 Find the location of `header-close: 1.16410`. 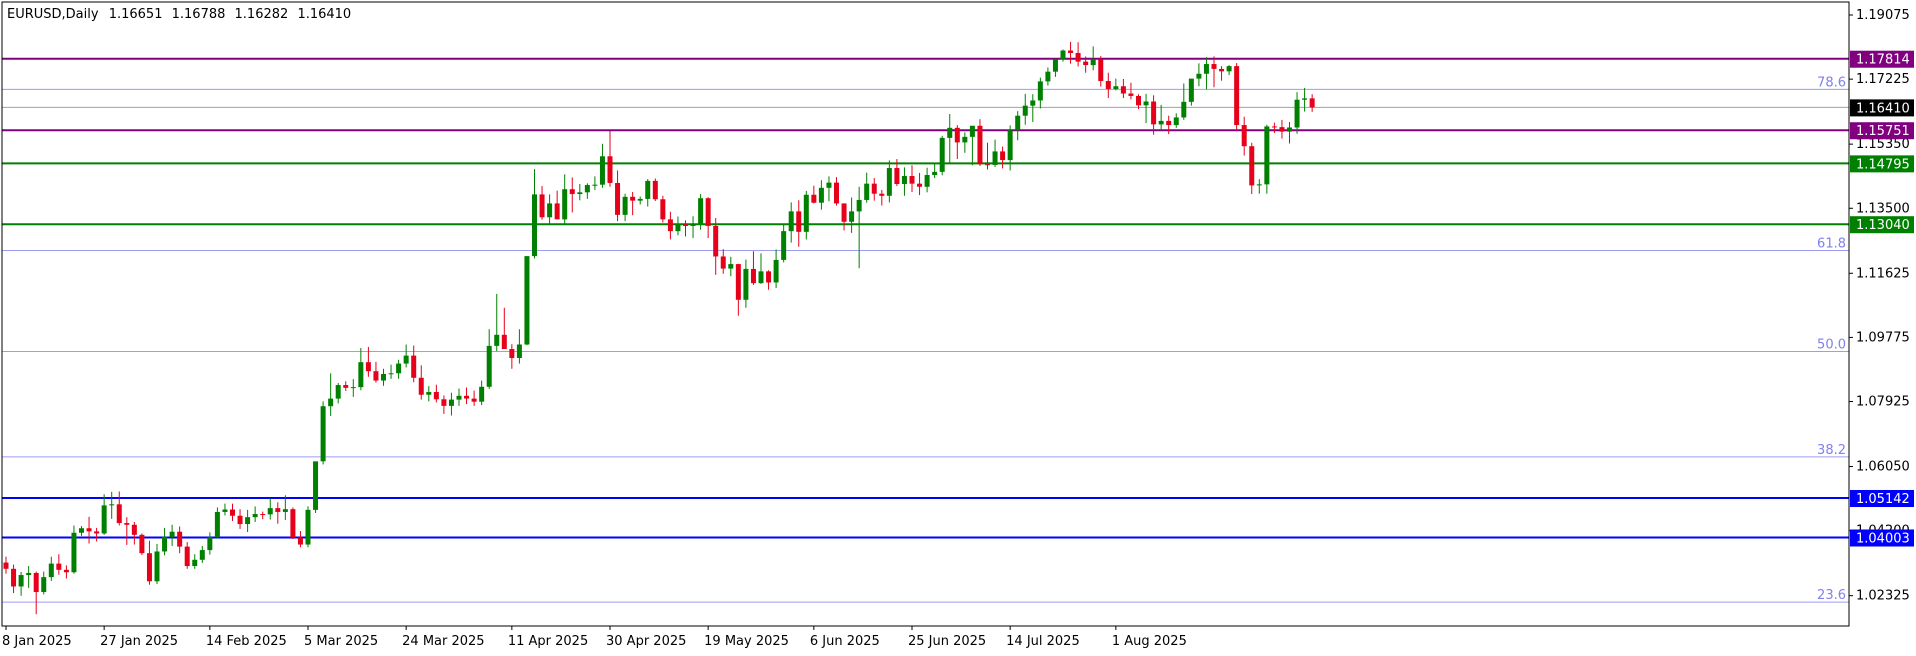

header-close: 1.16410 is located at coordinates (324, 14).